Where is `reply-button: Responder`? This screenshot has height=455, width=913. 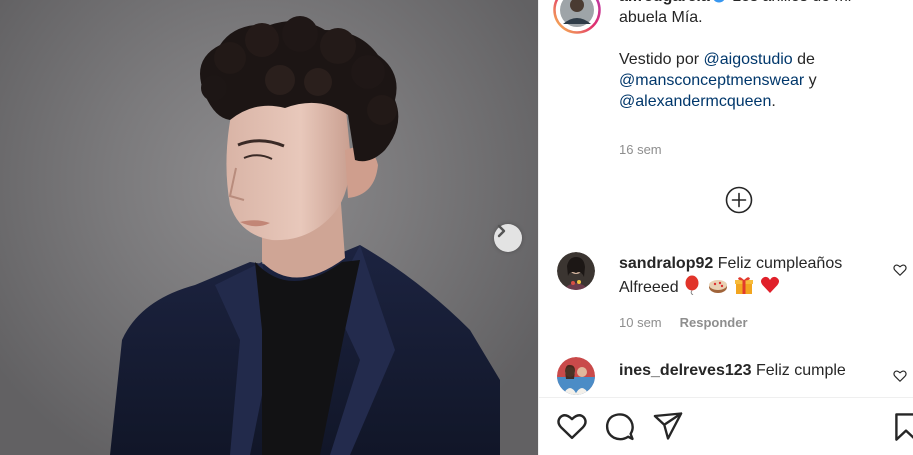
reply-button: Responder is located at coordinates (714, 322).